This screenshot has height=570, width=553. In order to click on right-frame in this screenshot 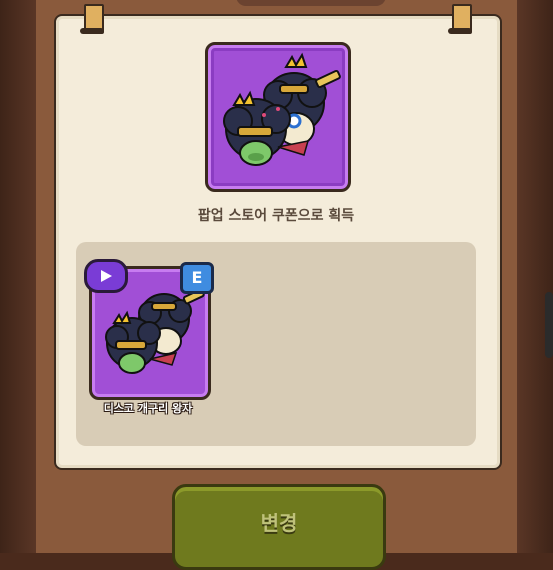, I will do `click(535, 276)`.